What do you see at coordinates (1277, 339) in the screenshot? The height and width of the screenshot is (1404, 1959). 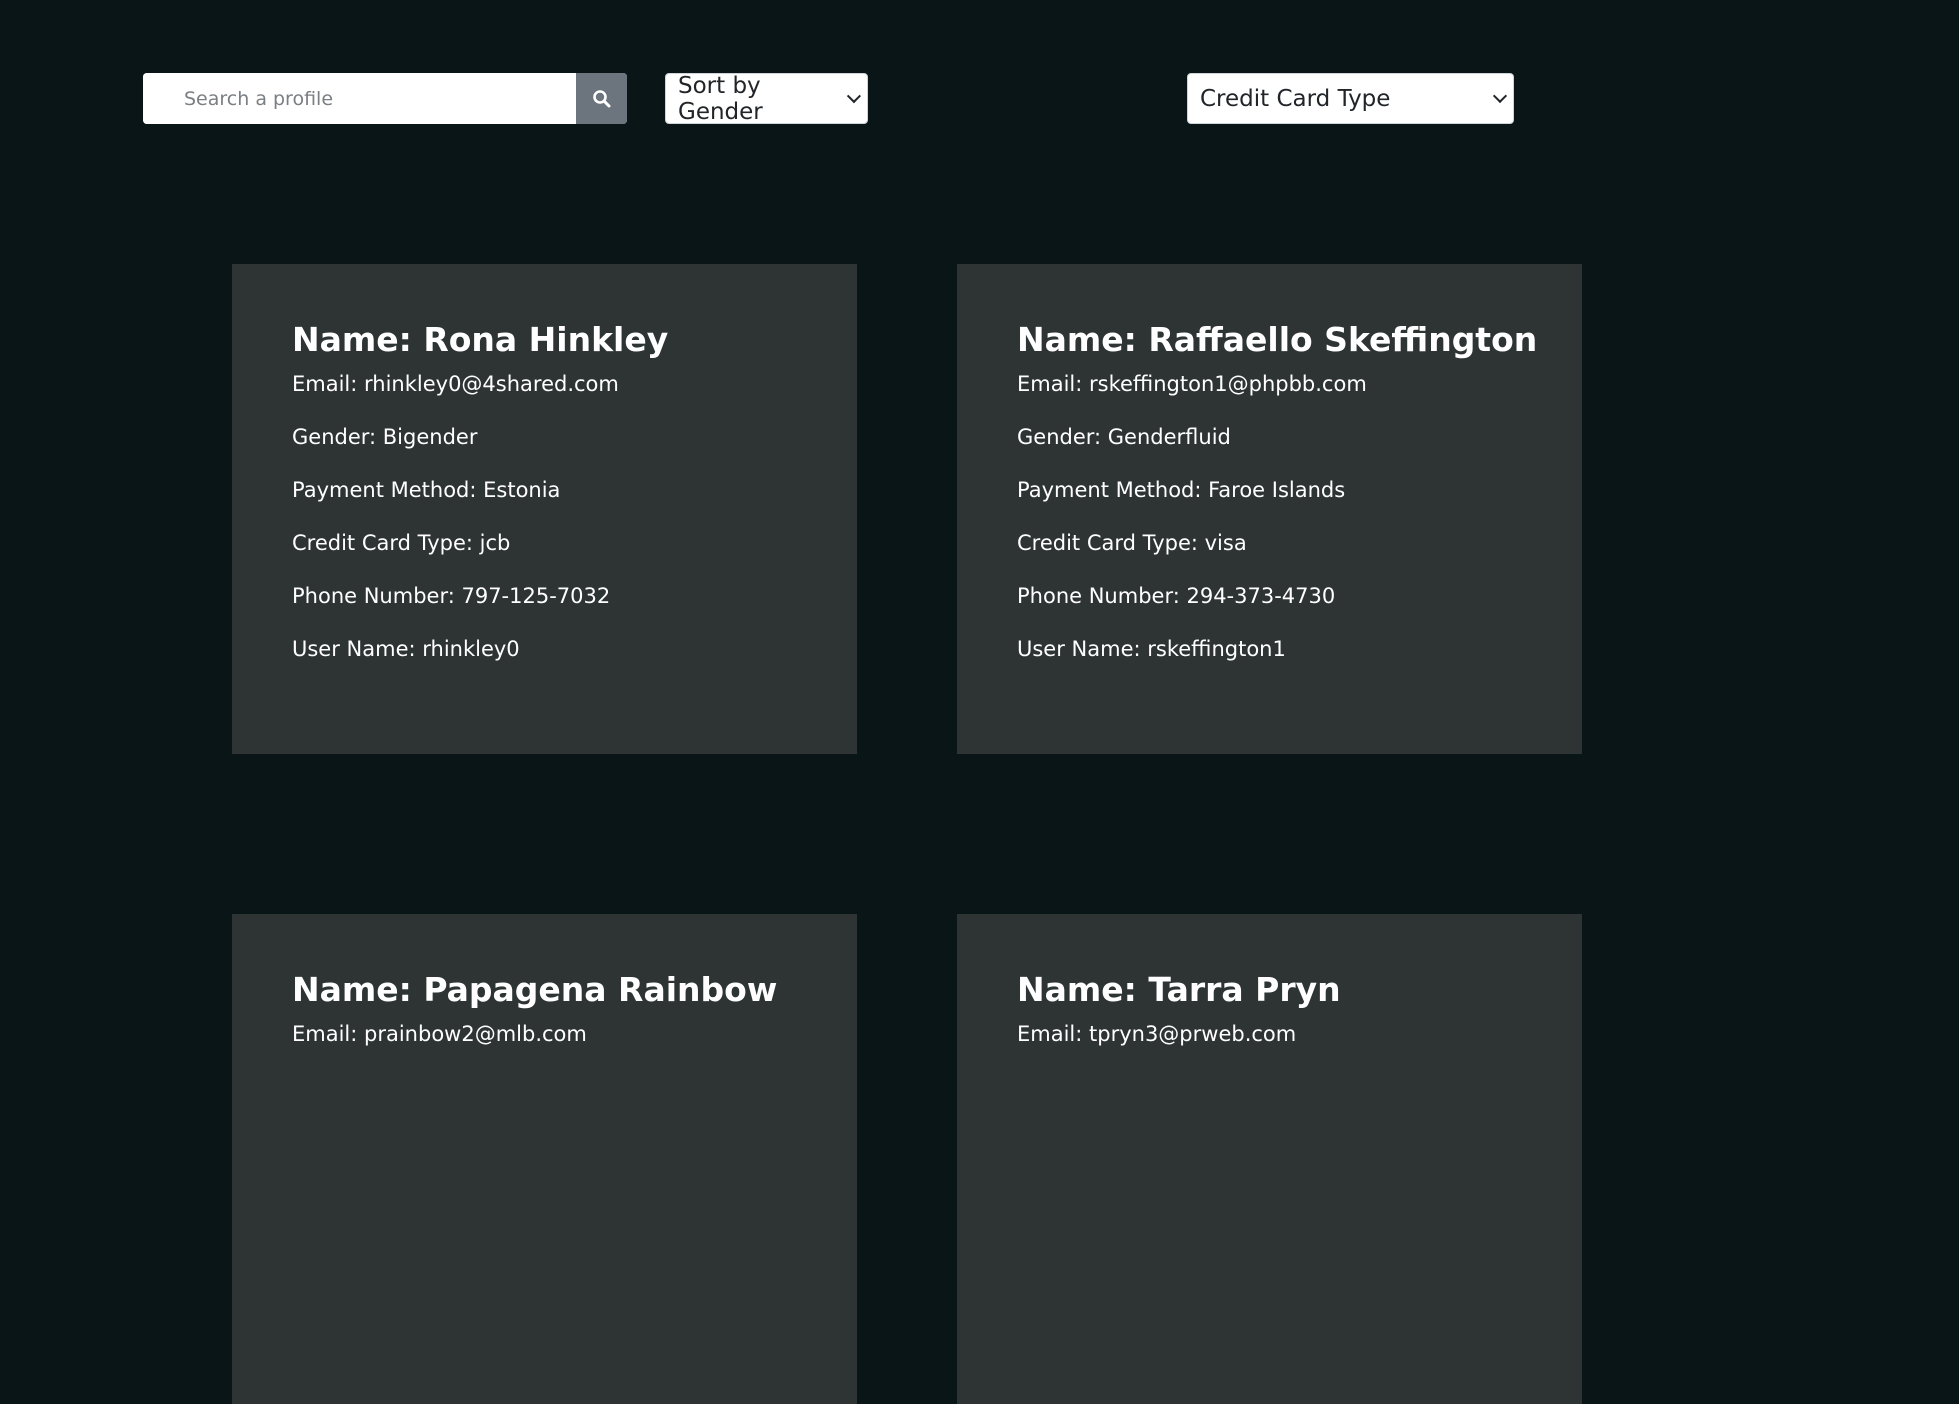 I see `profile-name: Name: Raffaello Skeffington` at bounding box center [1277, 339].